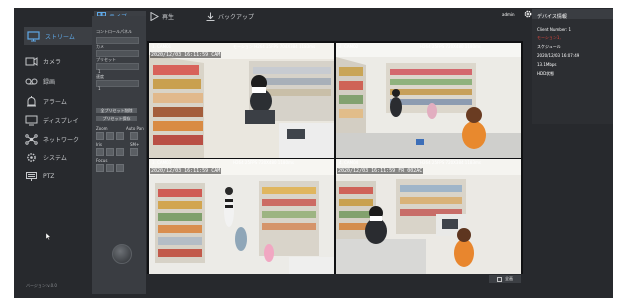 The width and height of the screenshot is (626, 307). I want to click on sidebar-item-label: ディスプレイ, so click(61, 121).